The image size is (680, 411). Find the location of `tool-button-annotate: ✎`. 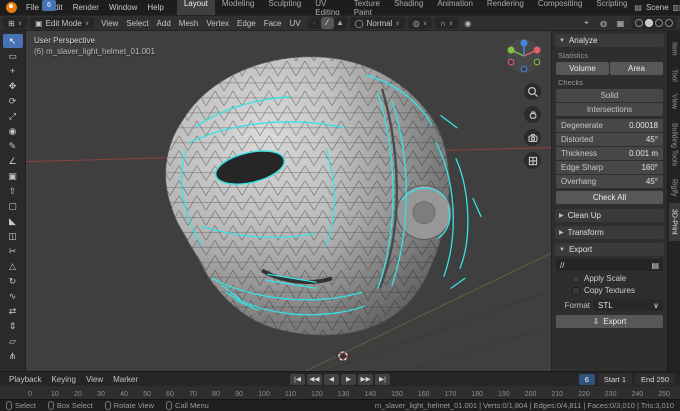

tool-button-annotate: ✎ is located at coordinates (13, 146).